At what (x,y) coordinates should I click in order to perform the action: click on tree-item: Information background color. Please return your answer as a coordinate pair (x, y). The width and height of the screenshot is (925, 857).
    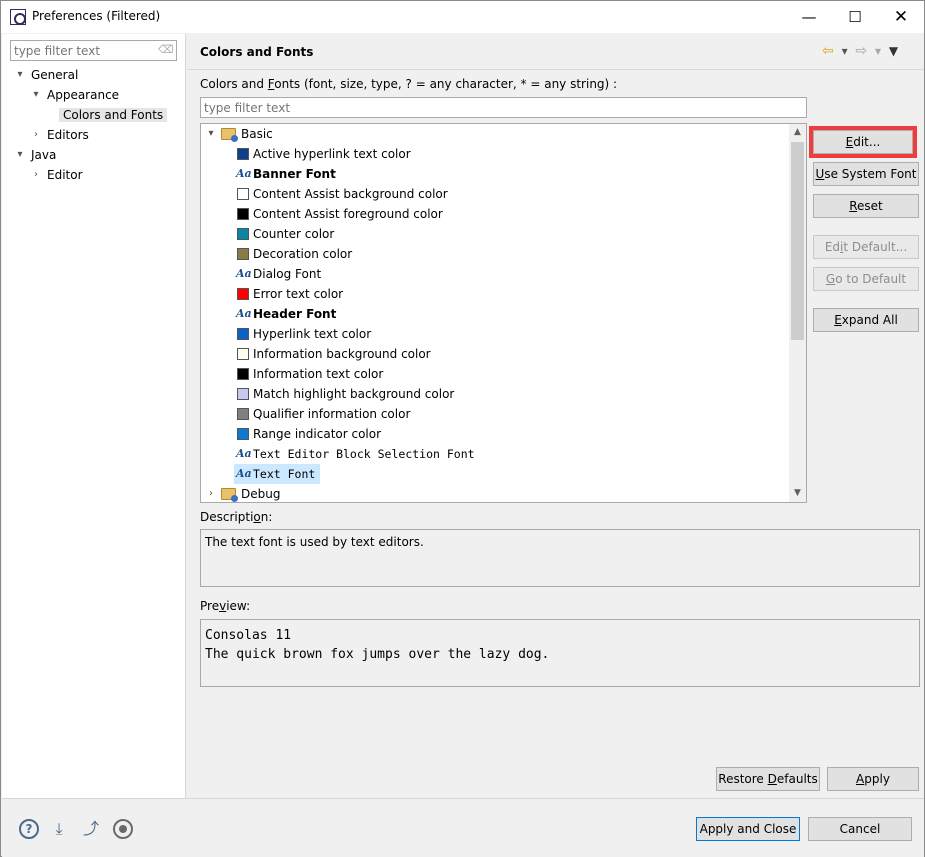
    Looking at the image, I should click on (493, 354).